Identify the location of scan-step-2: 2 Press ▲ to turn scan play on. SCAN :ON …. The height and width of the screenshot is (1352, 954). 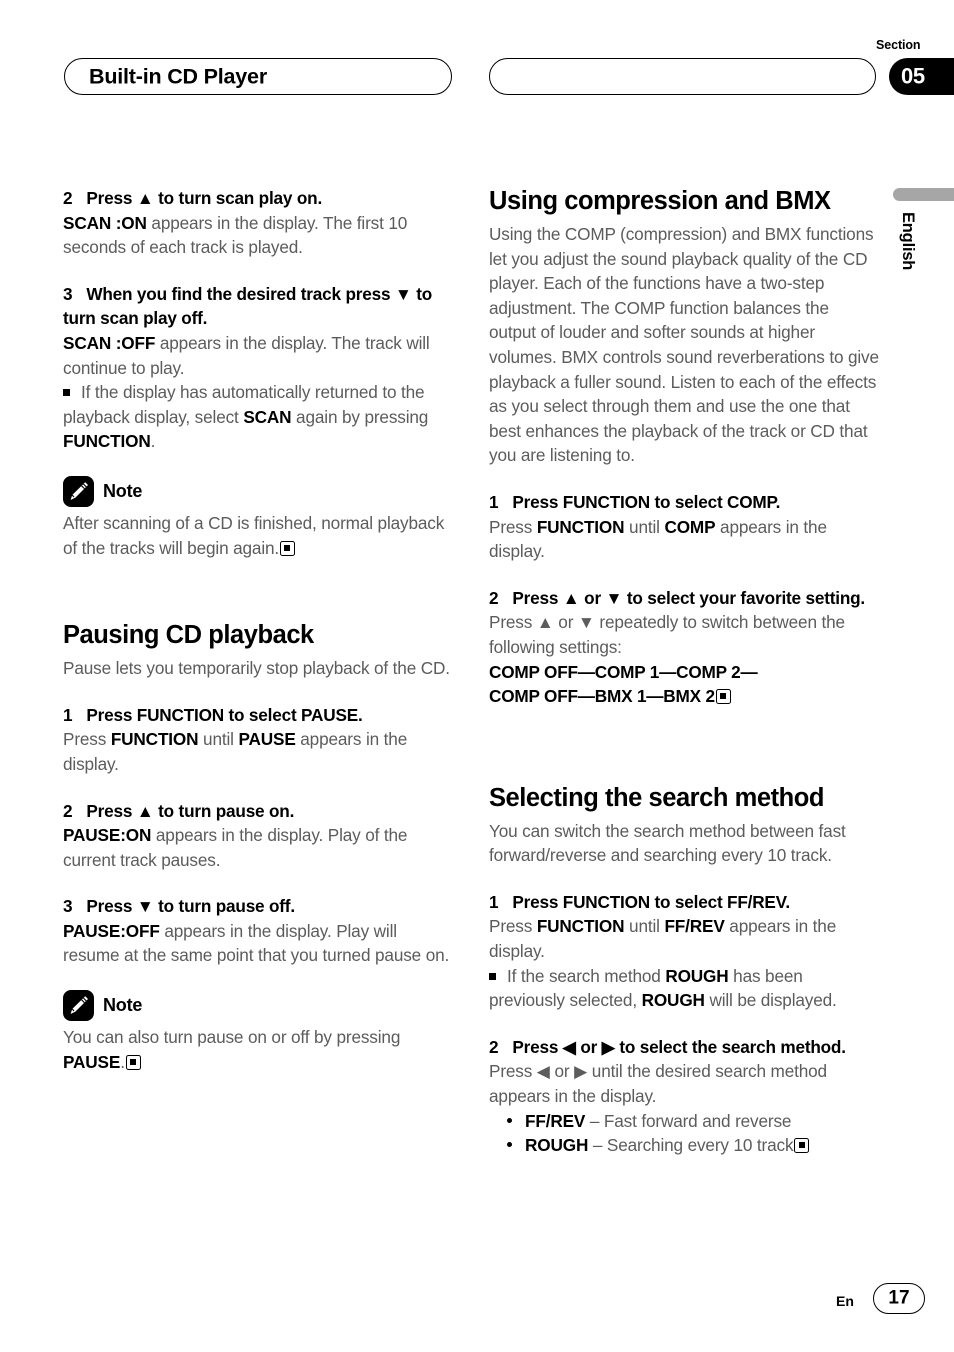
(258, 223).